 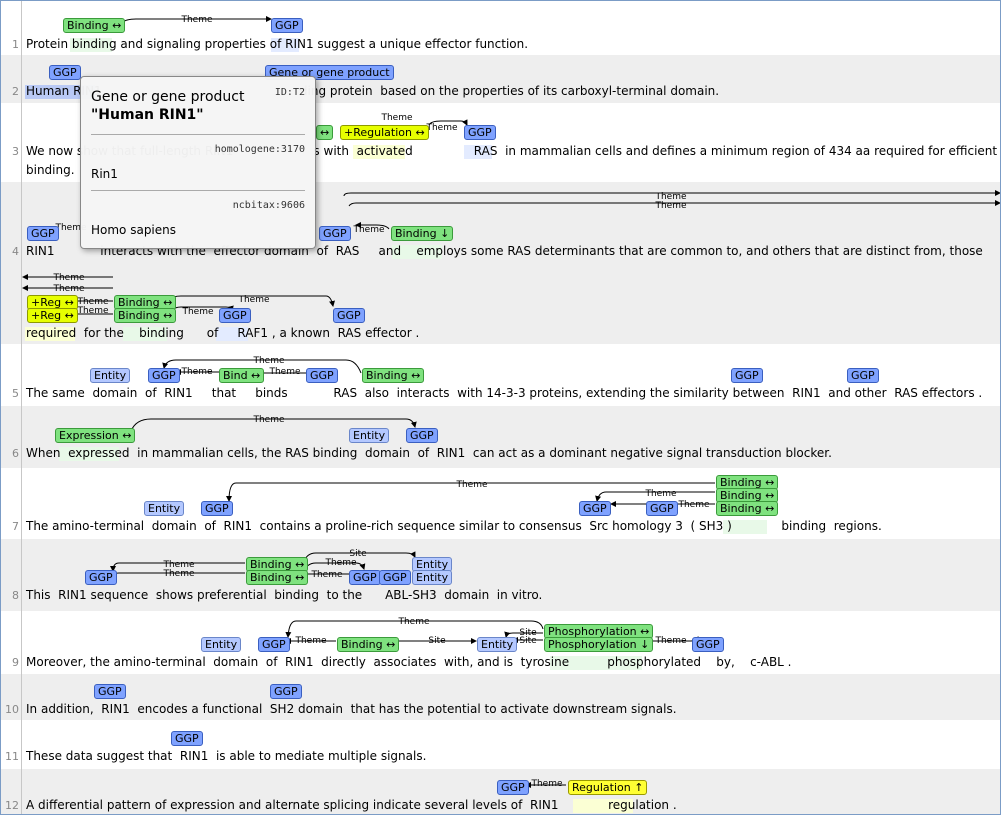 I want to click on tooltip-id: ID:T2, so click(x=289, y=92).